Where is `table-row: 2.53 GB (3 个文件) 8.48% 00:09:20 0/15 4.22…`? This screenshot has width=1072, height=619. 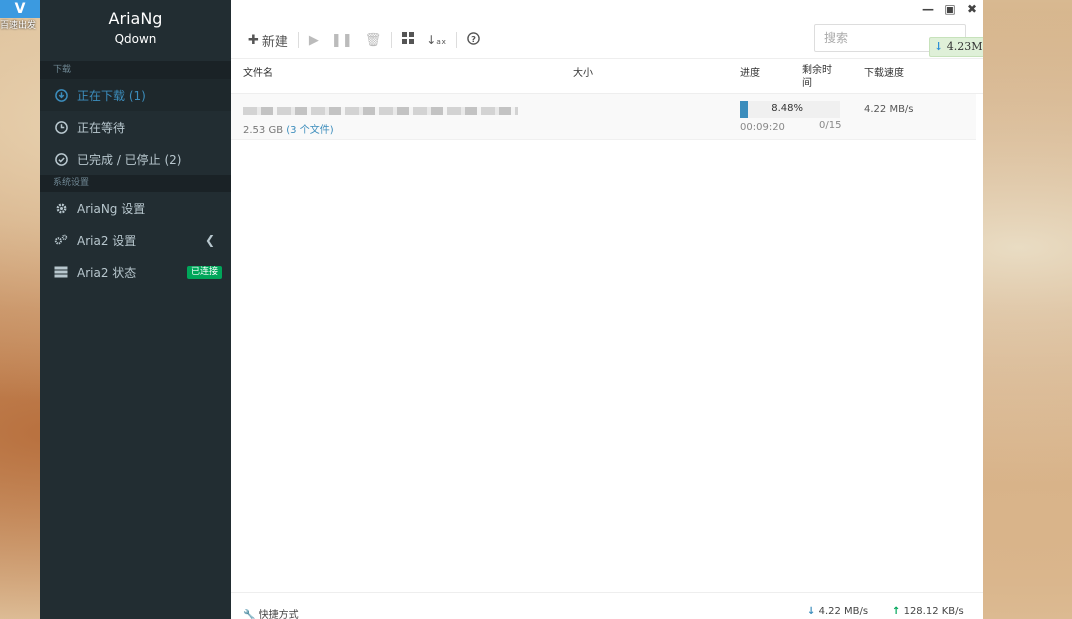
table-row: 2.53 GB (3 个文件) 8.48% 00:09:20 0/15 4.22… is located at coordinates (603, 117).